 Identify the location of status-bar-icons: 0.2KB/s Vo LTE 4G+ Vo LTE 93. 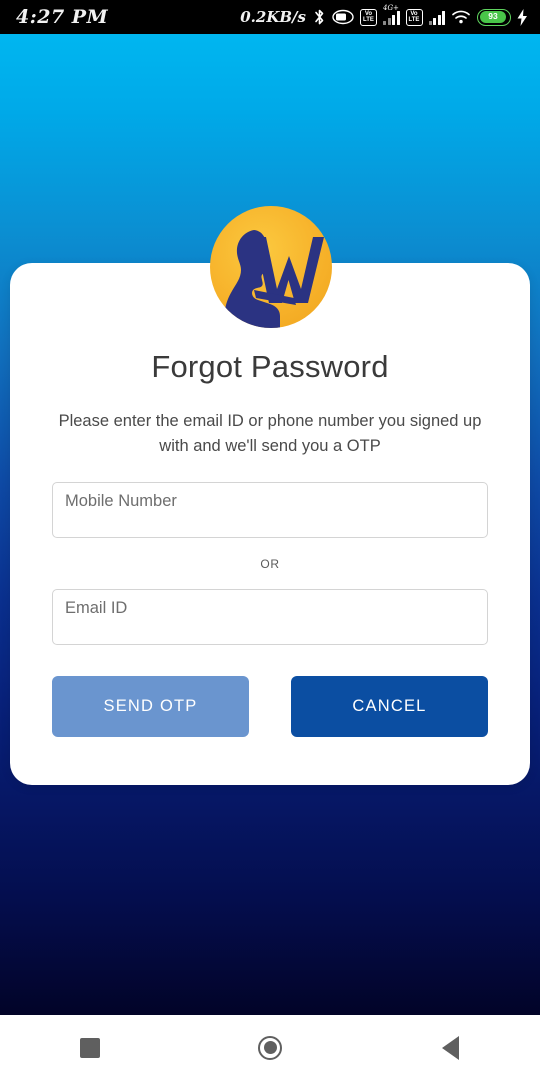
(384, 15).